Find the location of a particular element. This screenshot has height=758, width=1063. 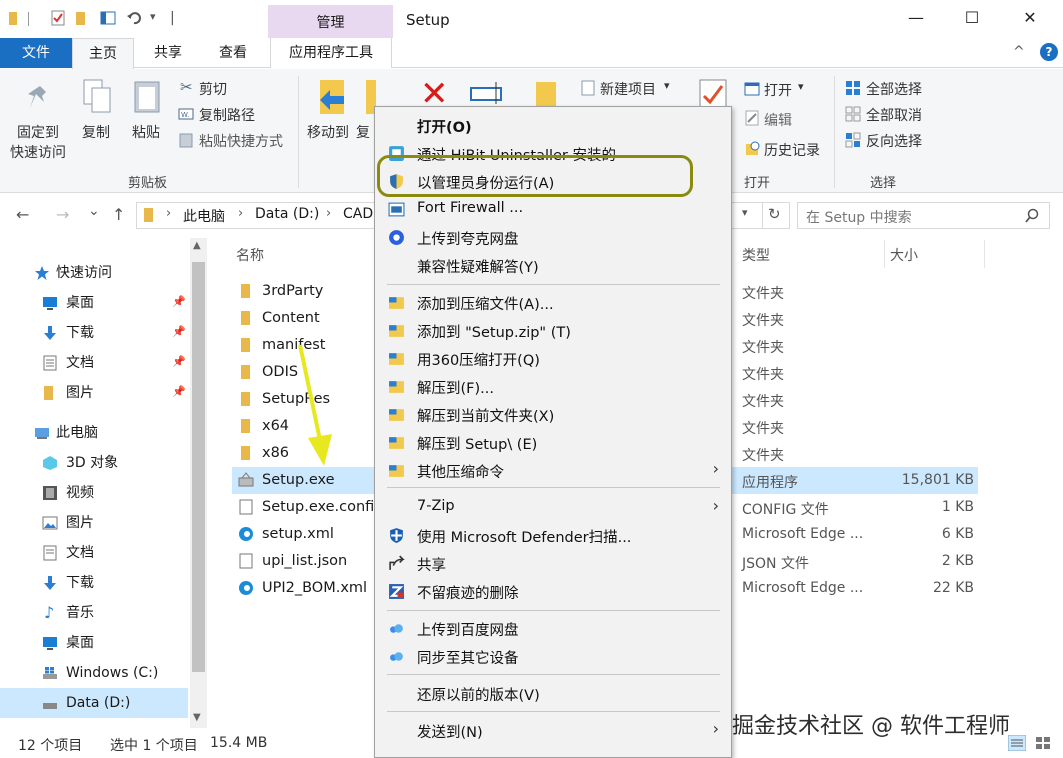

nav-videos: 视频 is located at coordinates (80, 493).